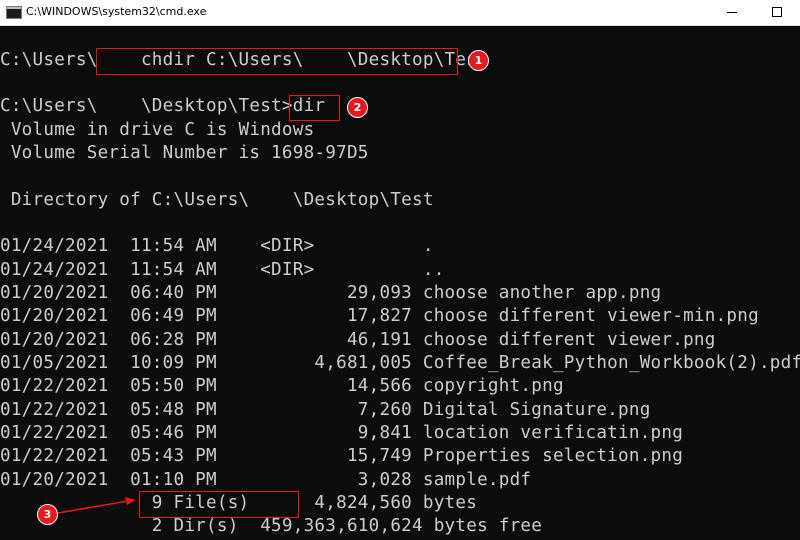 This screenshot has width=800, height=540. I want to click on minimize-button, so click(731, 12).